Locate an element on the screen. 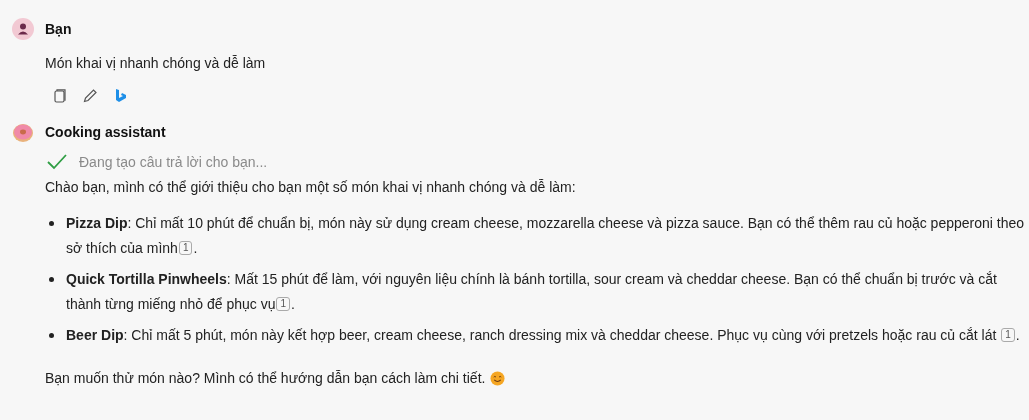 The width and height of the screenshot is (1029, 420). user-avatar-icon is located at coordinates (23, 29).